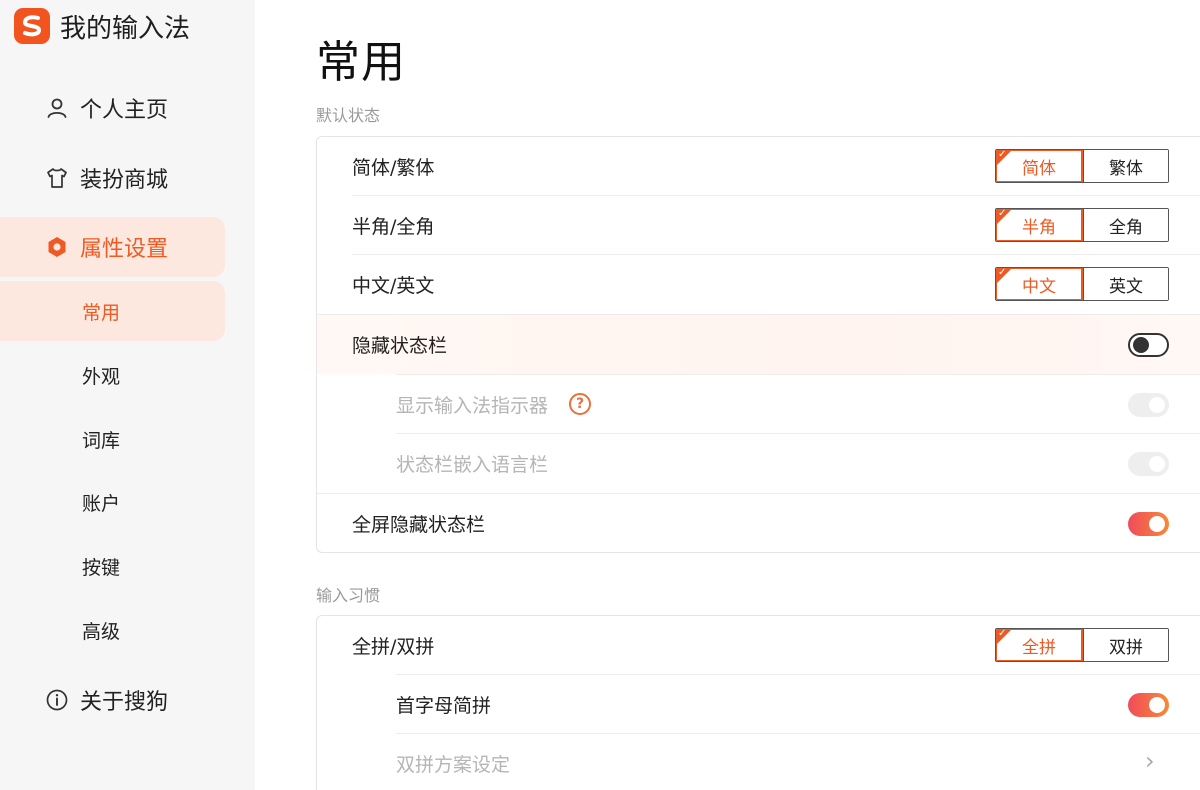  I want to click on segmented-simplified-traditional: ✓ 简体 繁体, so click(1082, 166).